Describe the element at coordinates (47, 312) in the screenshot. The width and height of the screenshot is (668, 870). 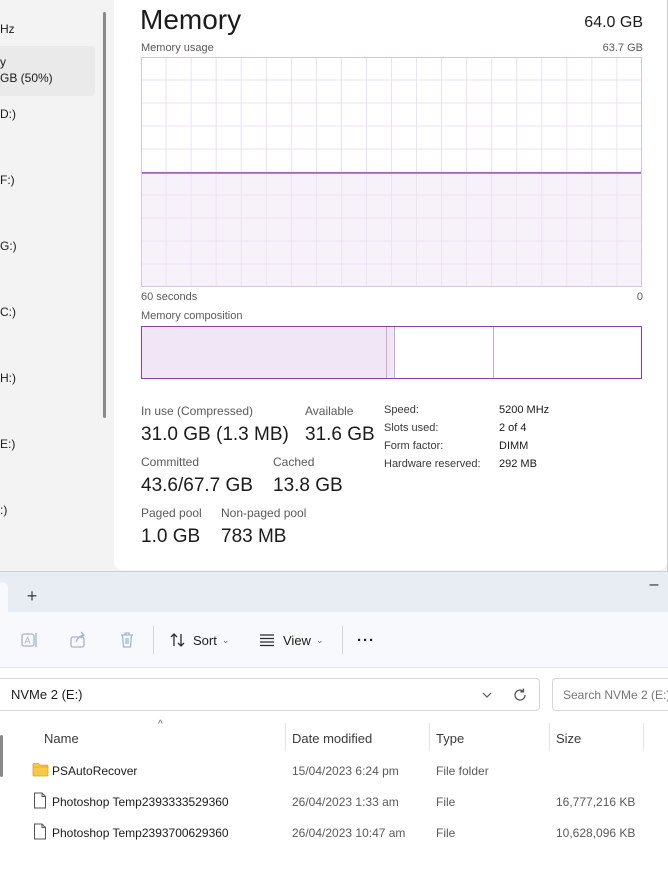
I see `sidebar-item-disk-c: C:)` at that location.